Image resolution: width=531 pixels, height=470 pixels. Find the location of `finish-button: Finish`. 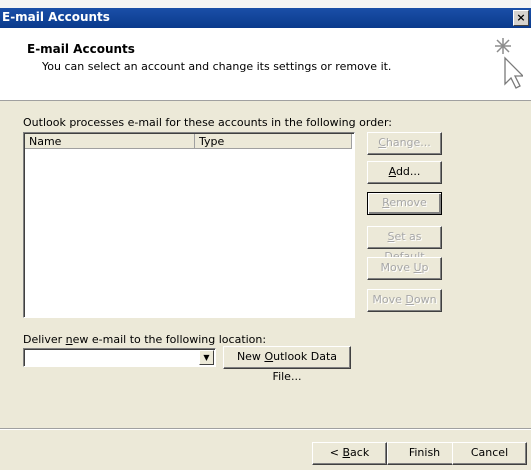

finish-button: Finish is located at coordinates (424, 453).